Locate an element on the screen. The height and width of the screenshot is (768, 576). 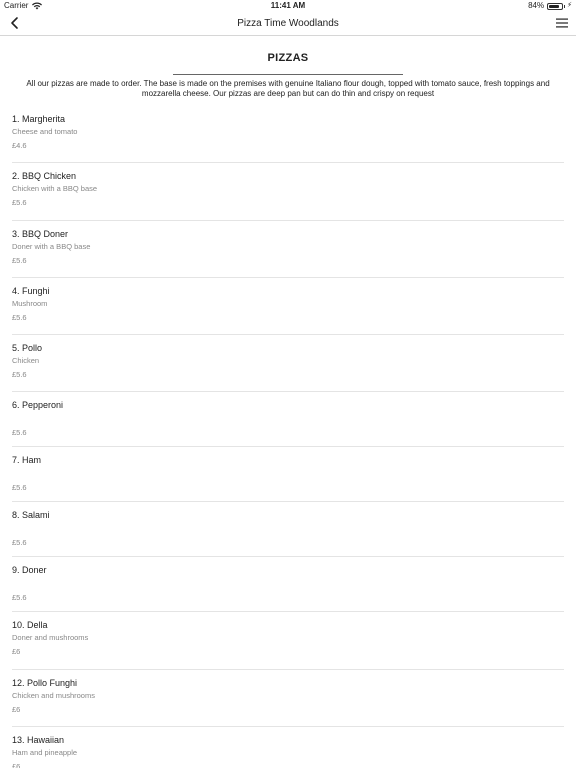
status-right: 84% ⚡ is located at coordinates (550, 6).